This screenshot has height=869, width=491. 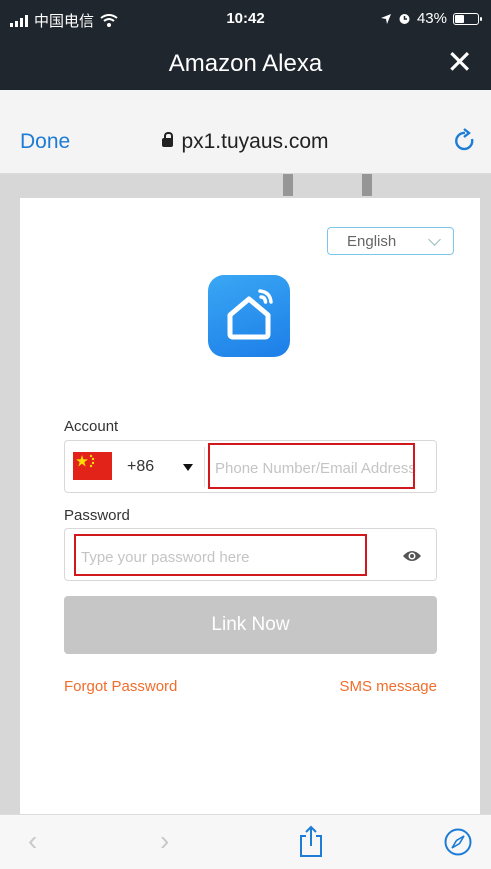 I want to click on alarm-icon, so click(x=404, y=19).